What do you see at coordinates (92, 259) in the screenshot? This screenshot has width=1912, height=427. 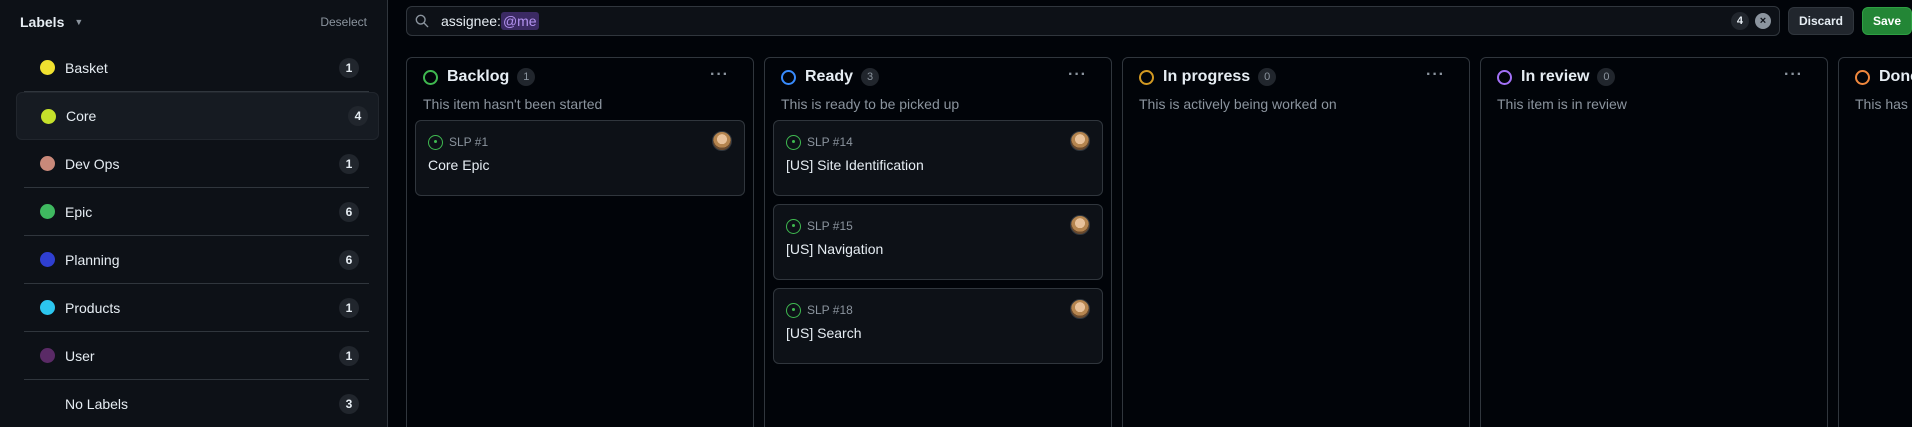 I see `label-name: Planning` at bounding box center [92, 259].